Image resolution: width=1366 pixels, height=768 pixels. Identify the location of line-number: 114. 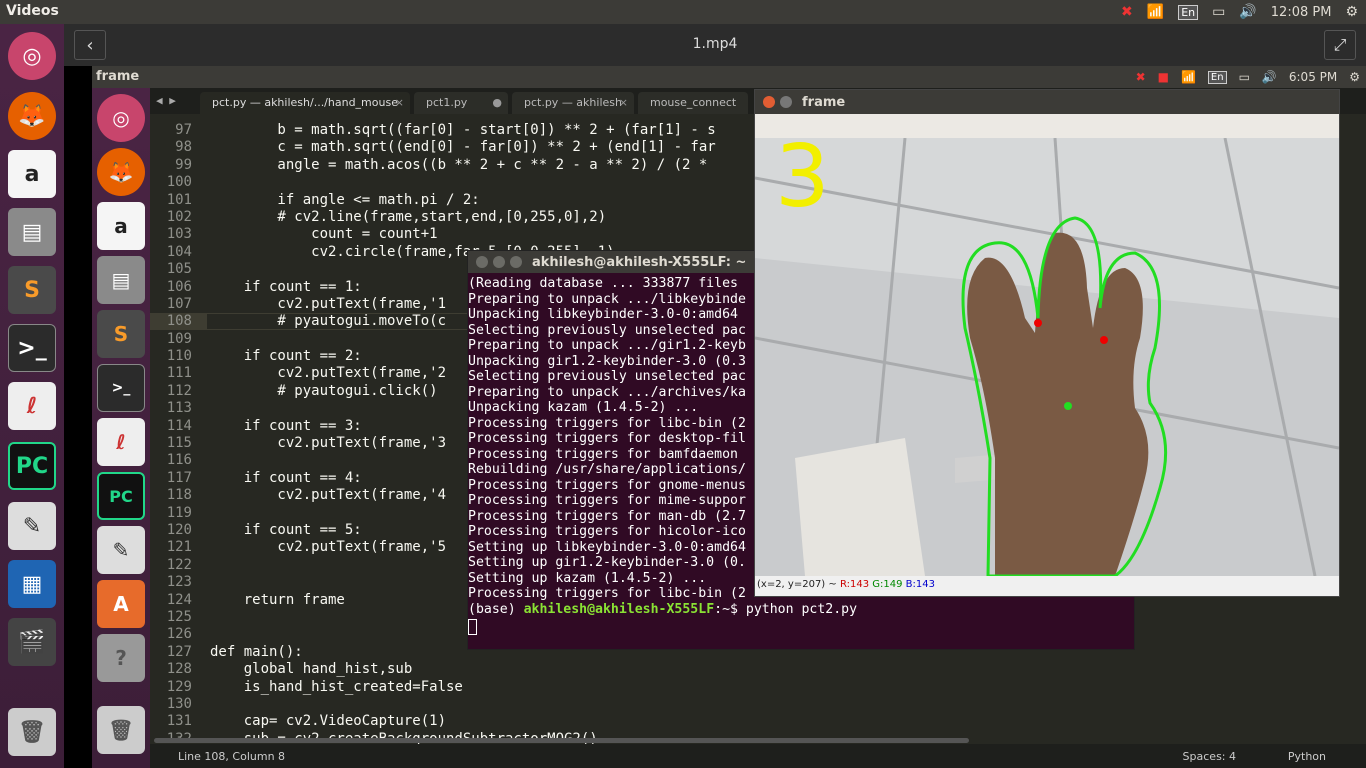
(179, 425).